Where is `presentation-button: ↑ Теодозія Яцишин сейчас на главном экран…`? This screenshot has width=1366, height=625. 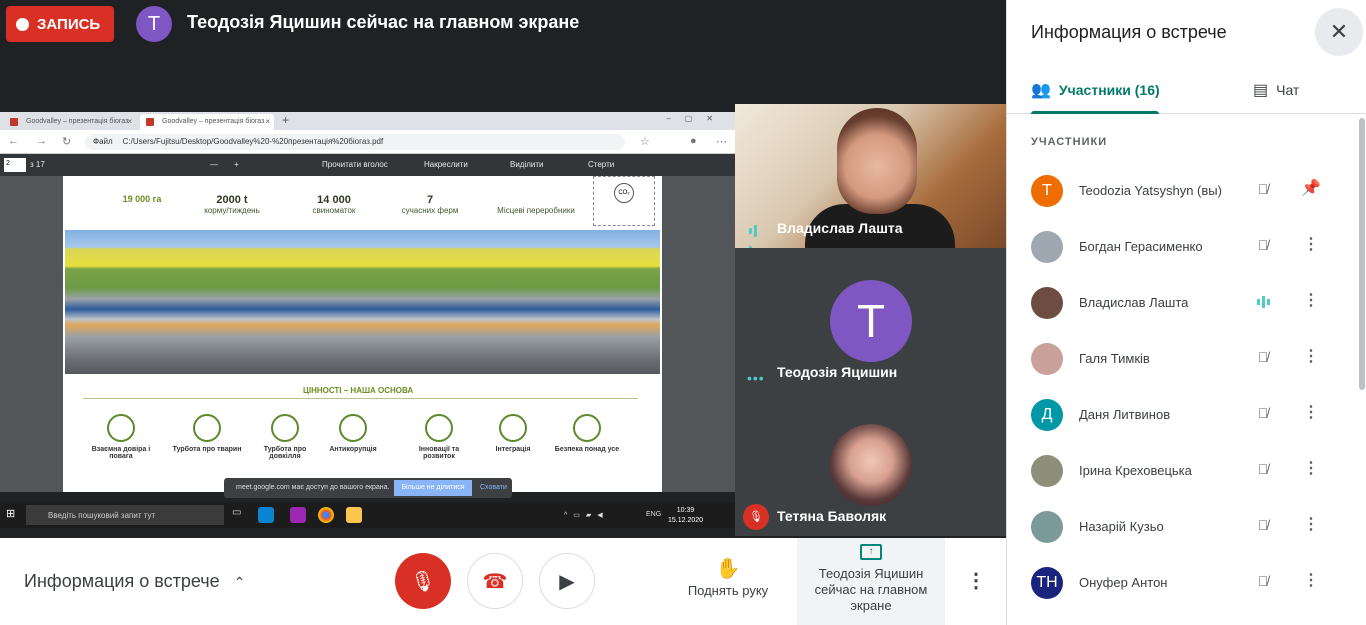
presentation-button: ↑ Теодозія Яцишин сейчас на главном экран… is located at coordinates (871, 581).